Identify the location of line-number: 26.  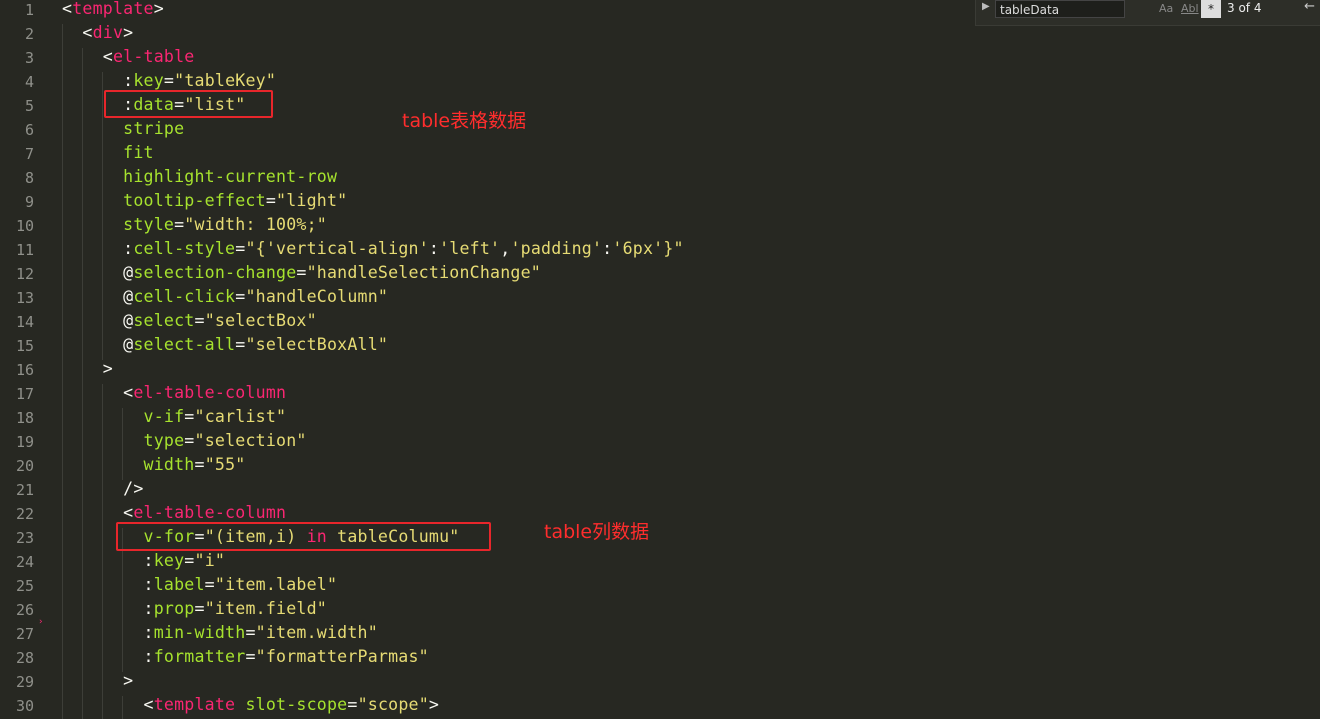
(24, 610).